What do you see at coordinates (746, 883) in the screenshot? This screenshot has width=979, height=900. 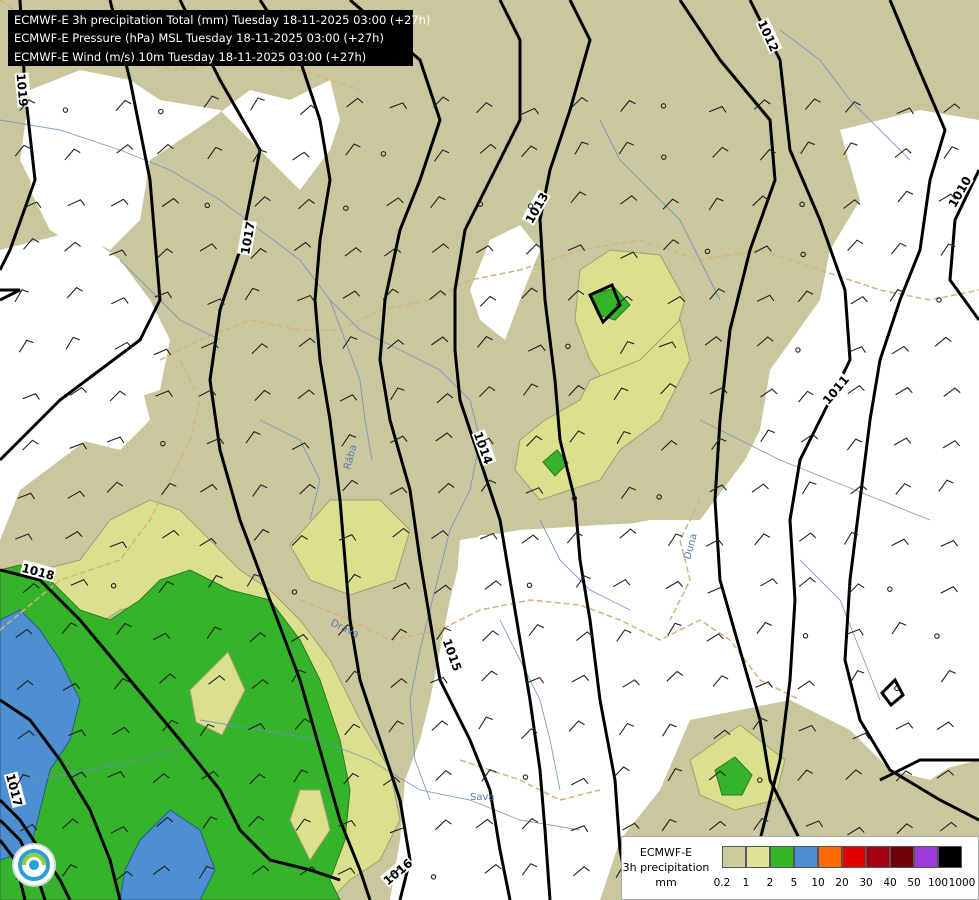 I see `legend-tick-label: 1` at bounding box center [746, 883].